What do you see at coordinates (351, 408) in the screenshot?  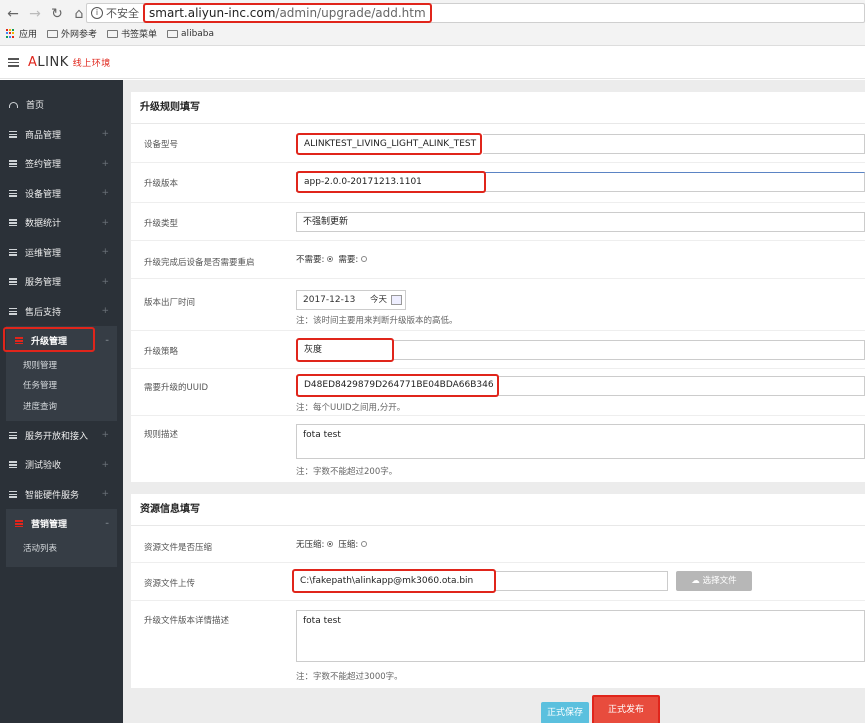 I see `field-note: 注：每个UUID之间用,分开。` at bounding box center [351, 408].